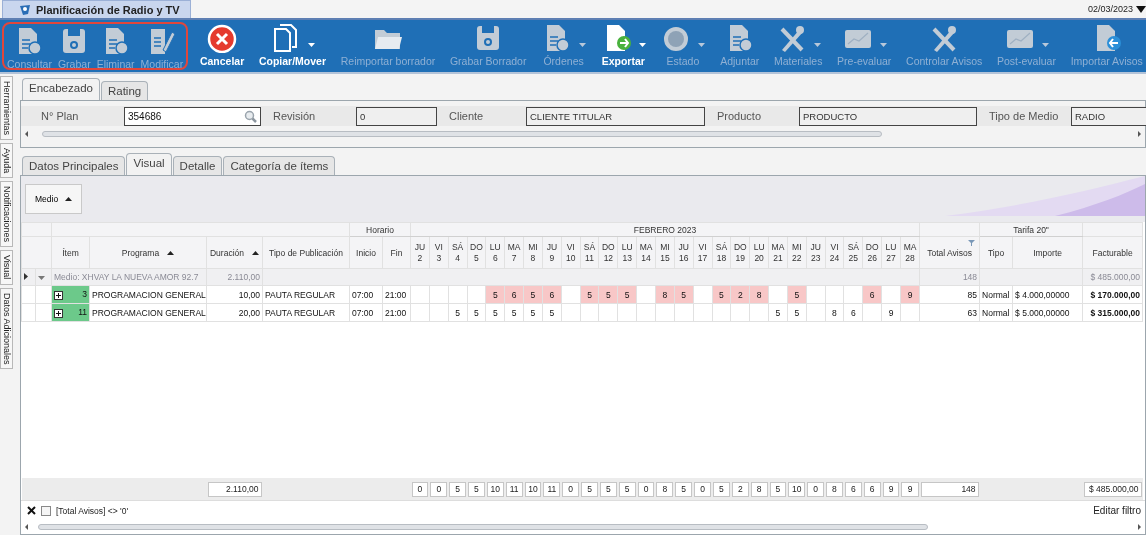 The image size is (1146, 535). I want to click on table-cell: 85, so click(949, 294).